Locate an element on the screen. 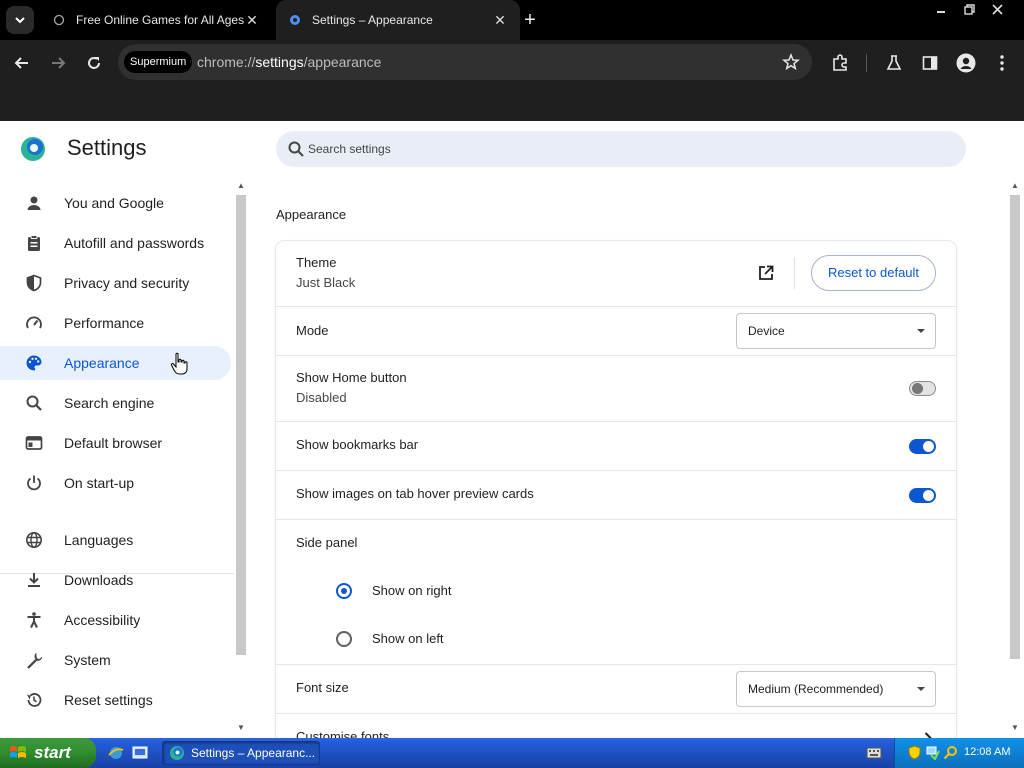 Image resolution: width=1024 pixels, height=768 pixels. settings-search is located at coordinates (621, 149).